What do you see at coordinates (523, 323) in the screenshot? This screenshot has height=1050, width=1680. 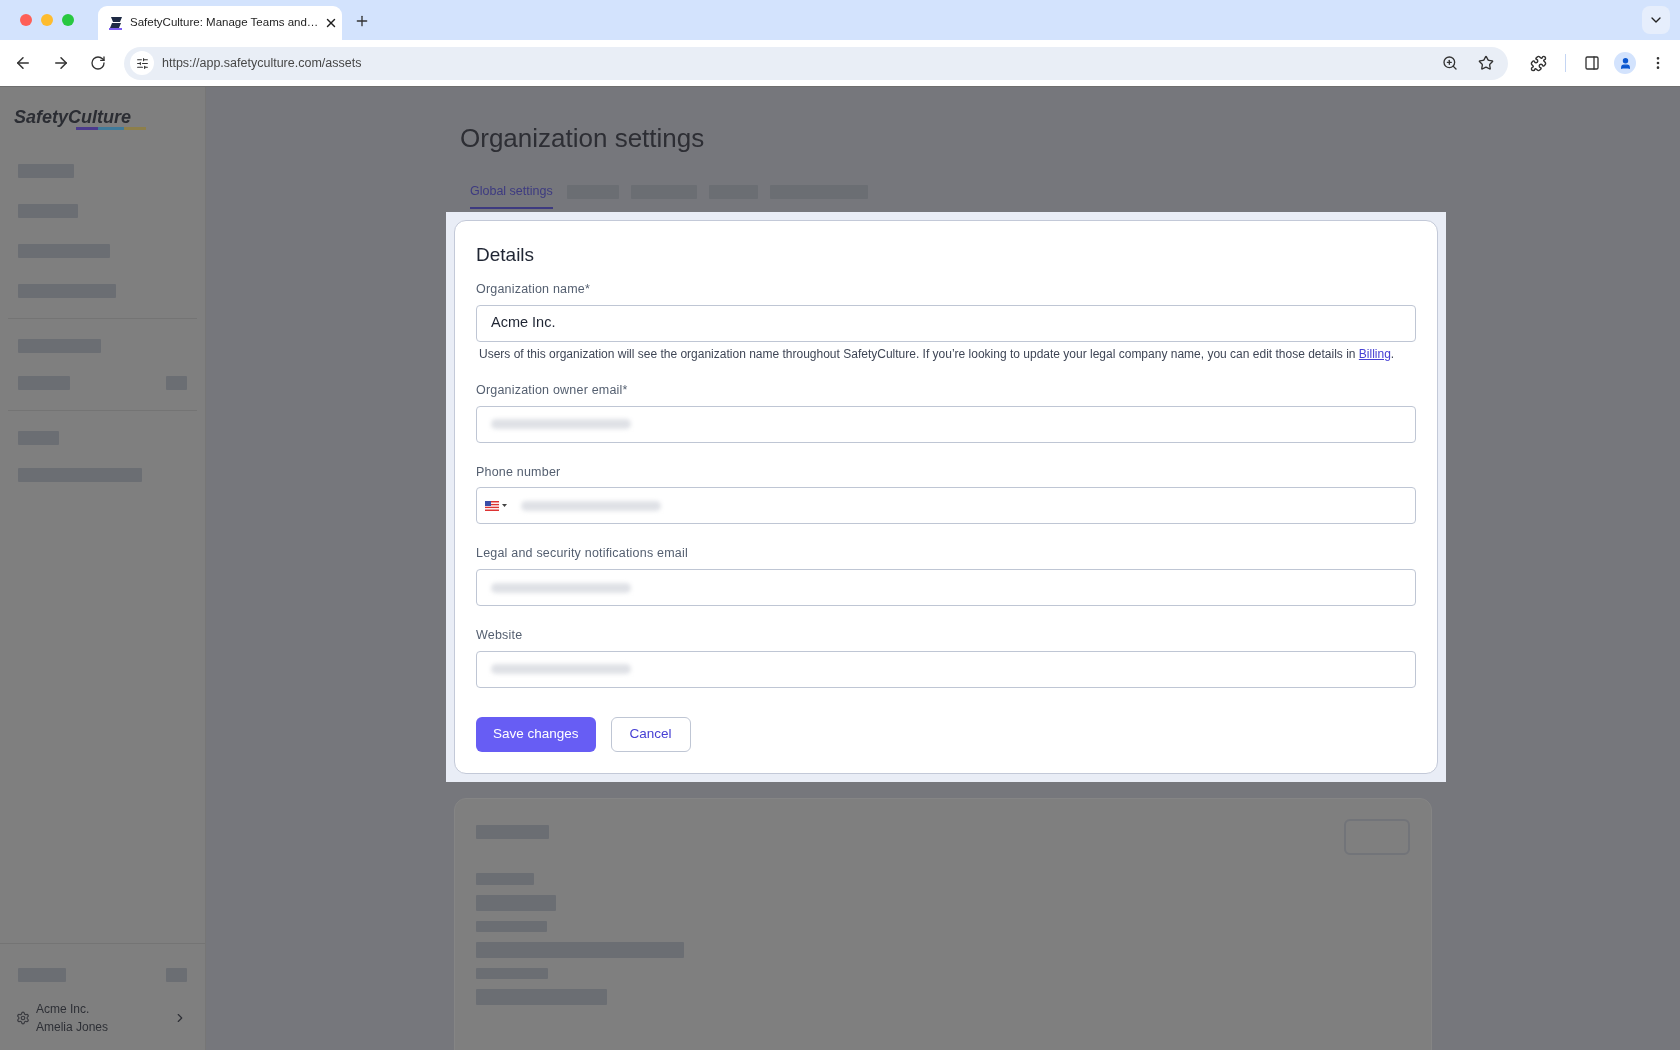 I see `field-value: Acme Inc.` at bounding box center [523, 323].